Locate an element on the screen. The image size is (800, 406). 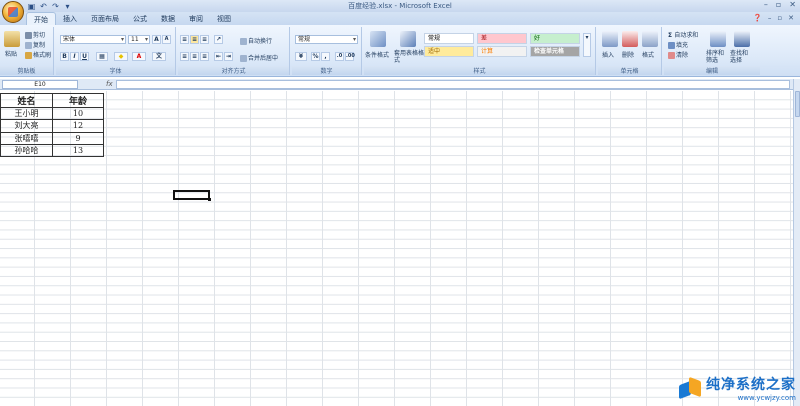
table-format-icon is located at coordinates (408, 39).